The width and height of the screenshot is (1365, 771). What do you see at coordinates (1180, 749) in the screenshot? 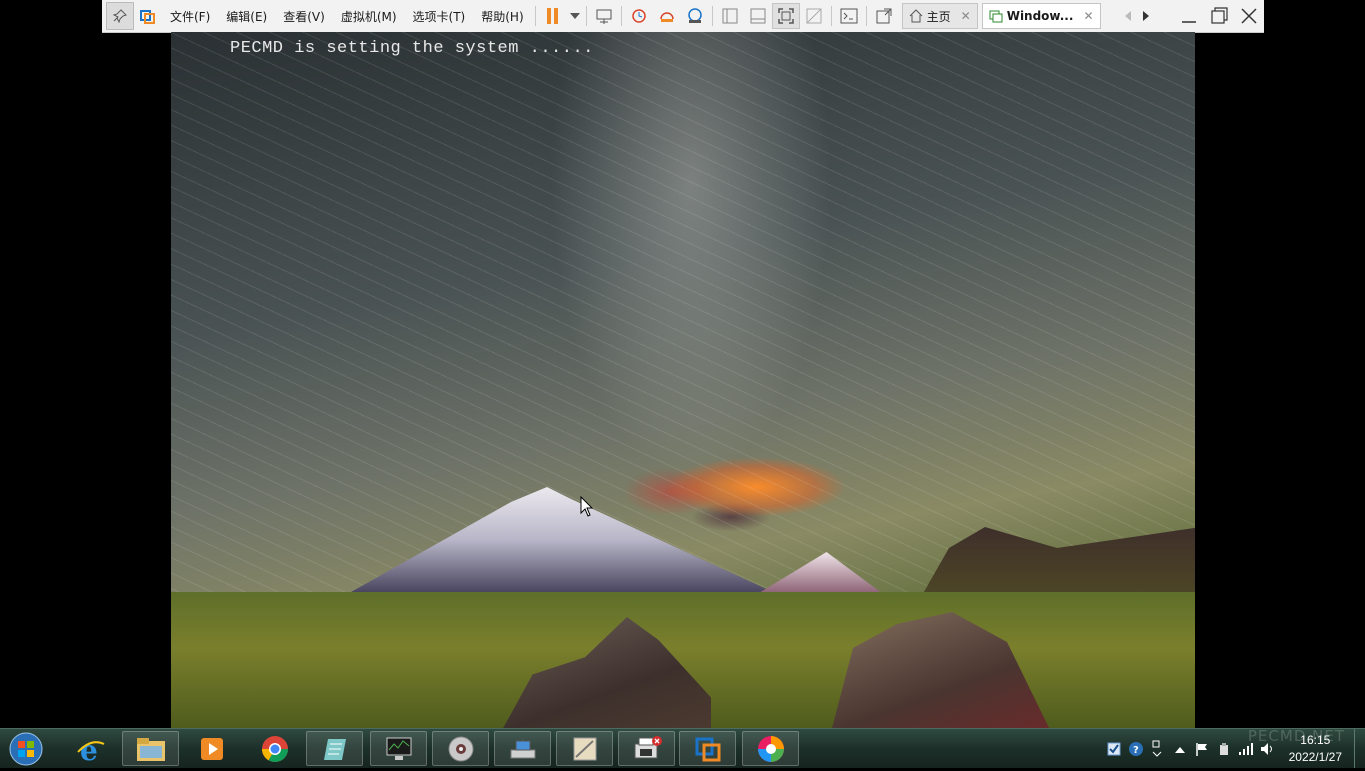
I see `show-hidden-icons-icon` at bounding box center [1180, 749].